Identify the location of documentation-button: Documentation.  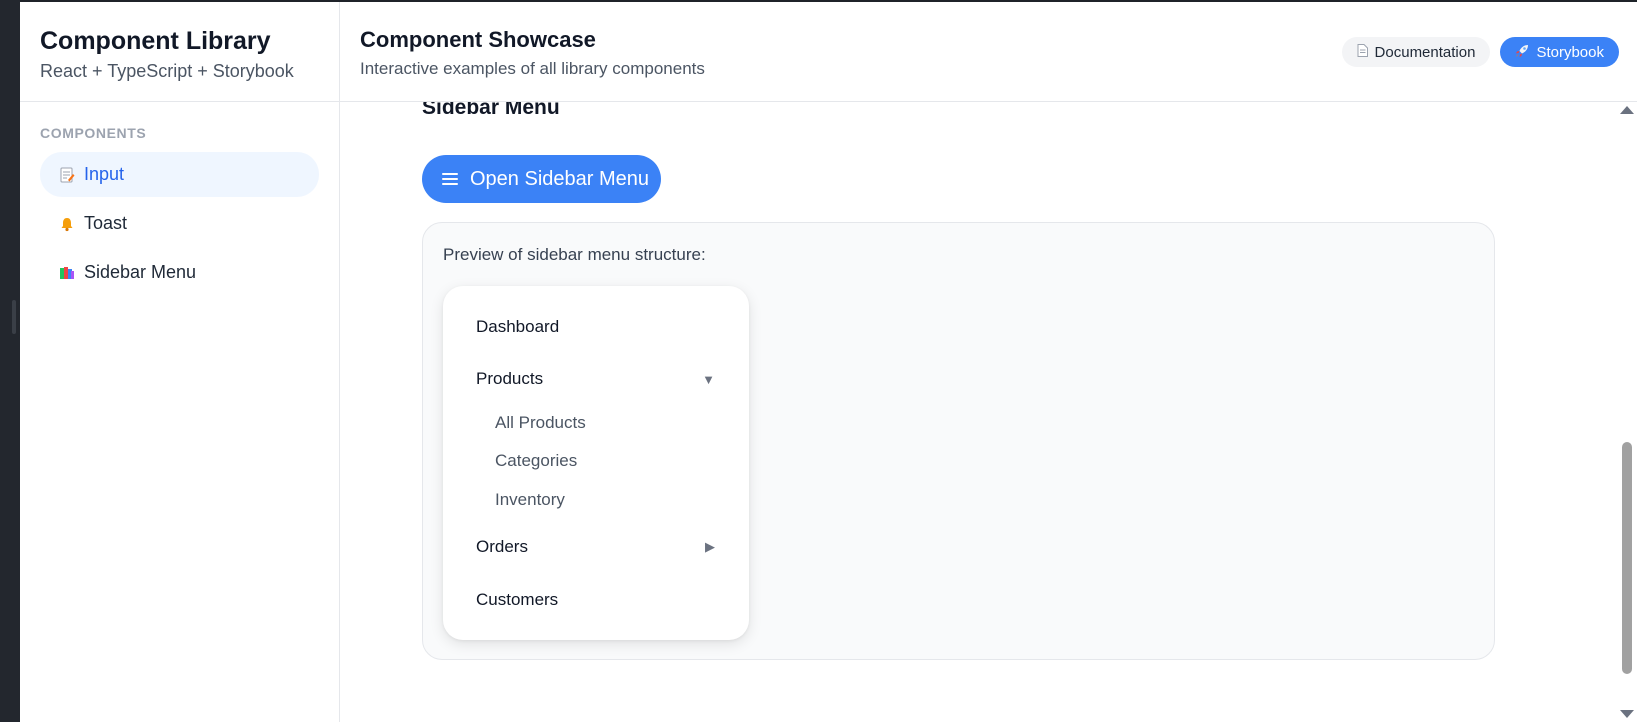
(1416, 52).